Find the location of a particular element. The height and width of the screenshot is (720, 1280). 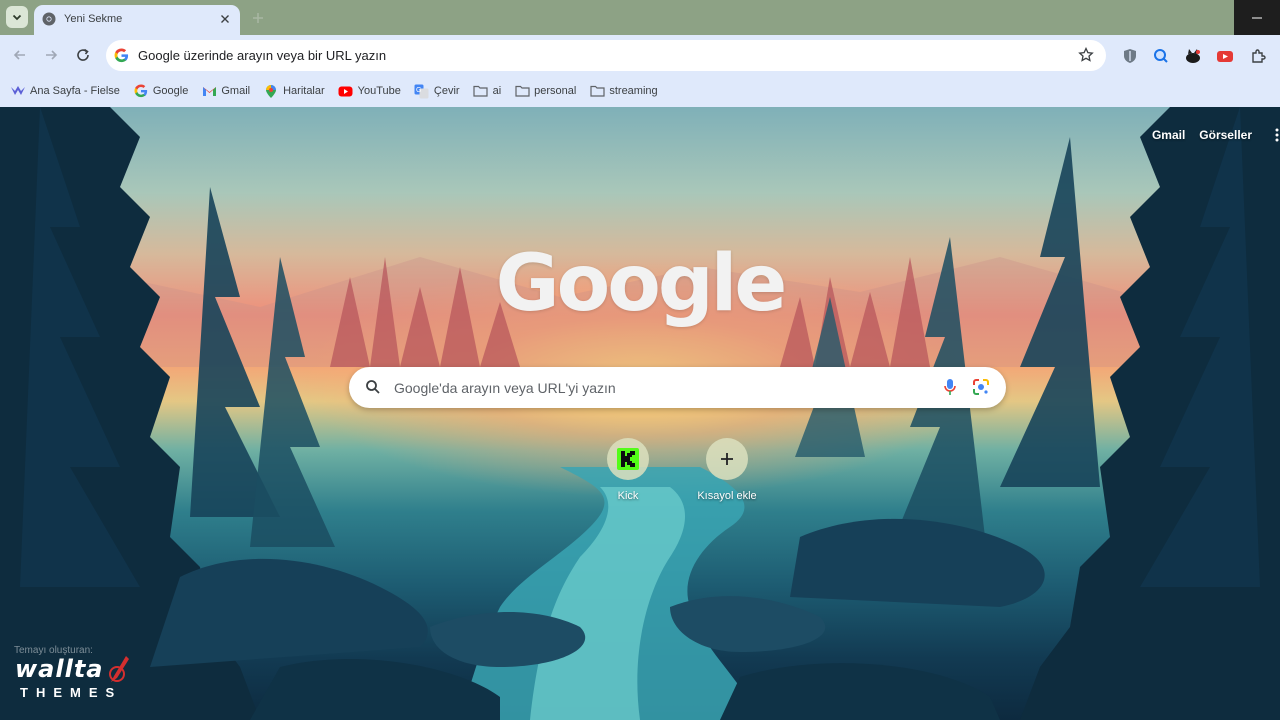

maps-icon is located at coordinates (271, 91).